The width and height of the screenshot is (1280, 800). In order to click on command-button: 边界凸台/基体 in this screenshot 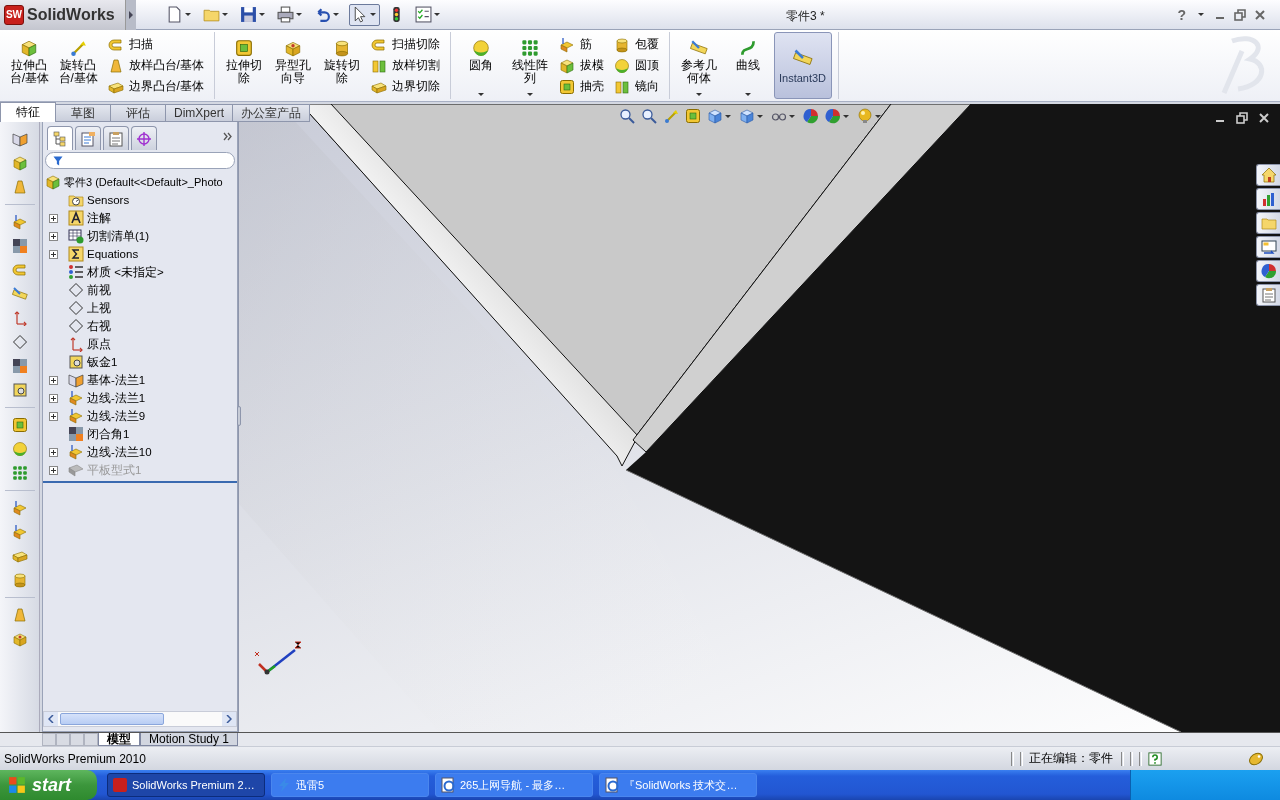, I will do `click(155, 86)`.